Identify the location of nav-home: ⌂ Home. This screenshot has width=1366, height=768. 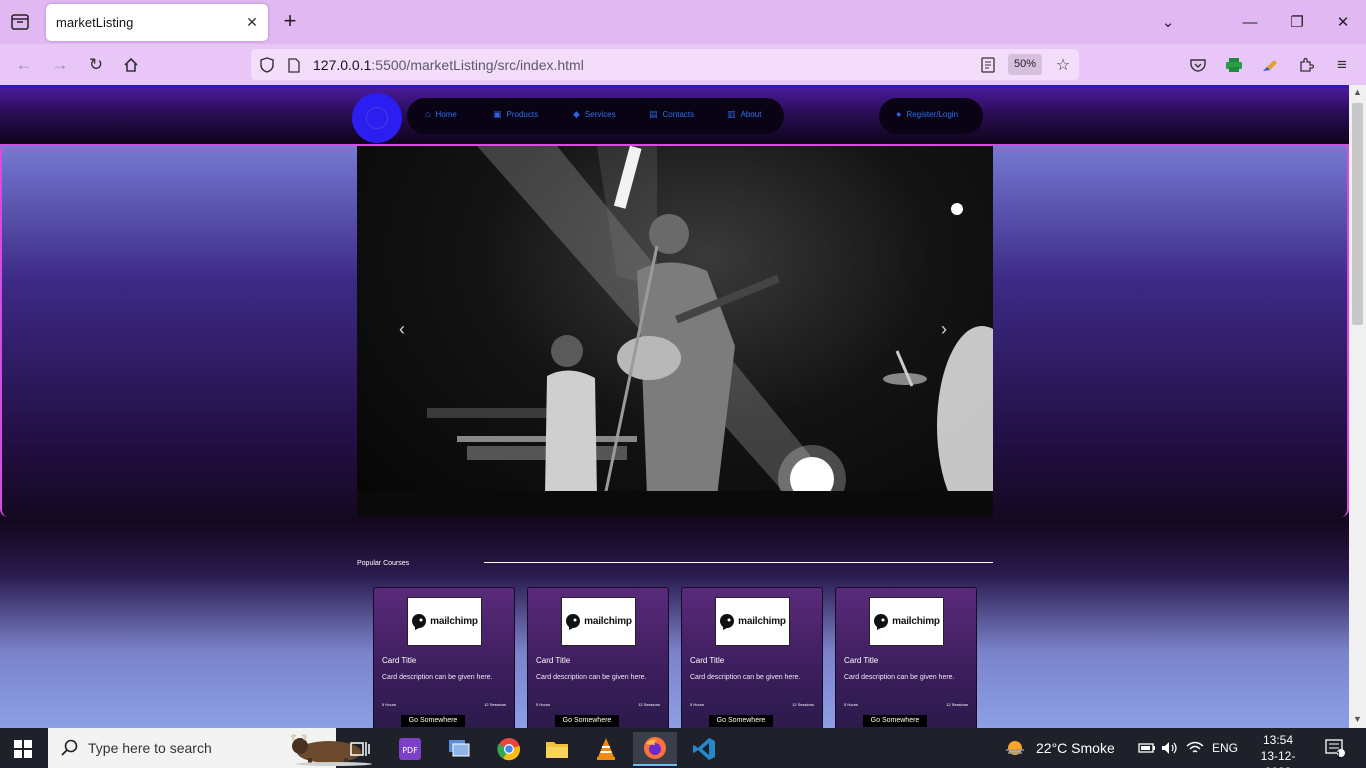
(441, 114).